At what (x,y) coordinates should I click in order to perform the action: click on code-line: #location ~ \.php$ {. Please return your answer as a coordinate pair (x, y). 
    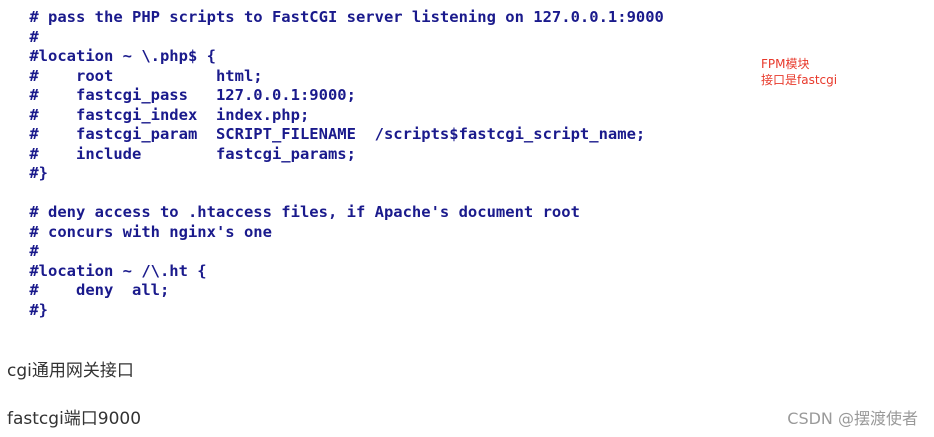
    Looking at the image, I should click on (118, 56).